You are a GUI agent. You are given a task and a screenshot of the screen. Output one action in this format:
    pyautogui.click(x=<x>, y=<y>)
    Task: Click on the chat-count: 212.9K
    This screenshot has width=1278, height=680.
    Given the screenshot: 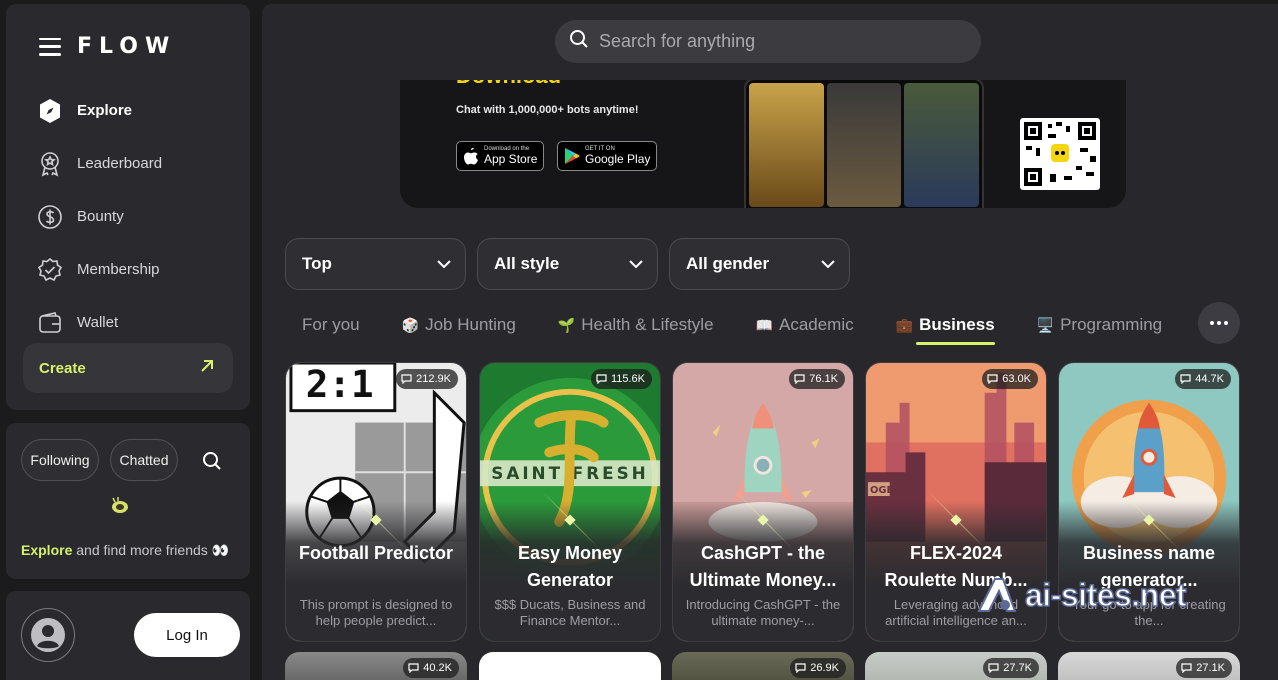 What is the action you would take?
    pyautogui.click(x=433, y=379)
    